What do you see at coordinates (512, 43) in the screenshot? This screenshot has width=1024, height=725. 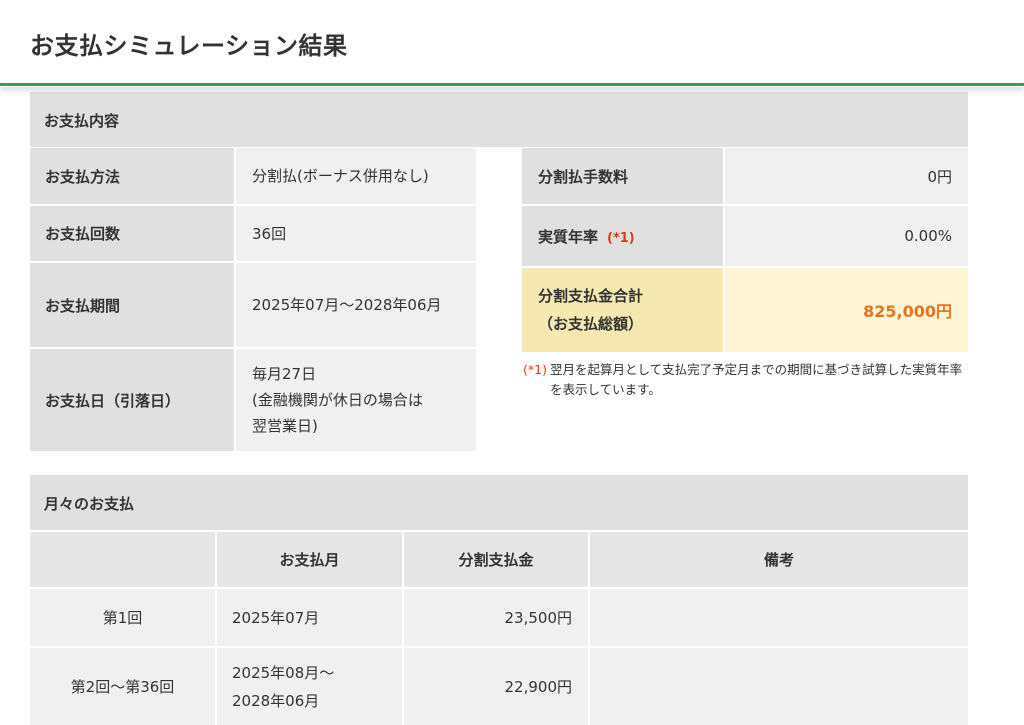 I see `page-header: お支払シミュレーション結果` at bounding box center [512, 43].